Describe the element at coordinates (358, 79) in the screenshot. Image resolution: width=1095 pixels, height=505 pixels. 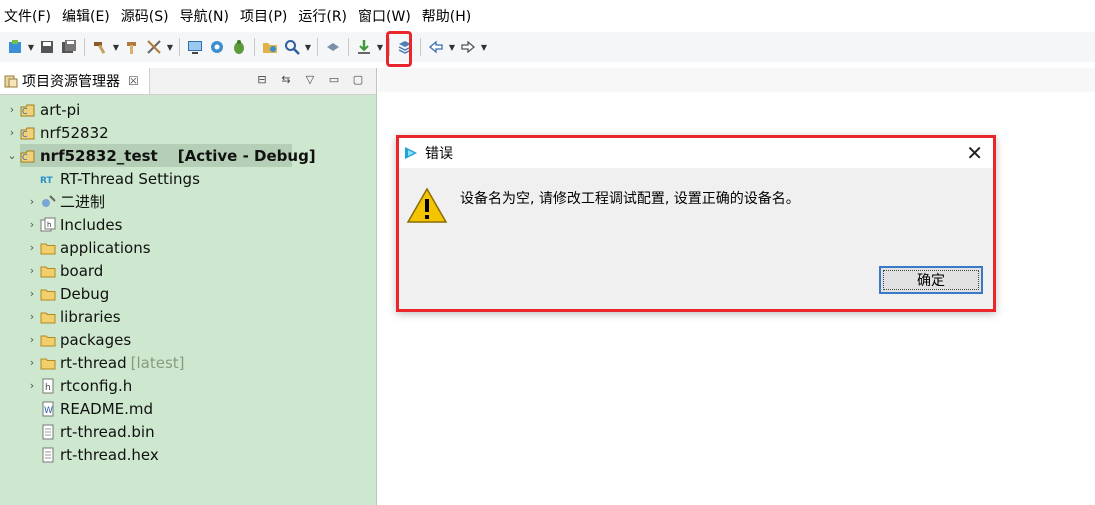
I see `maximize-icon: ▢` at that location.